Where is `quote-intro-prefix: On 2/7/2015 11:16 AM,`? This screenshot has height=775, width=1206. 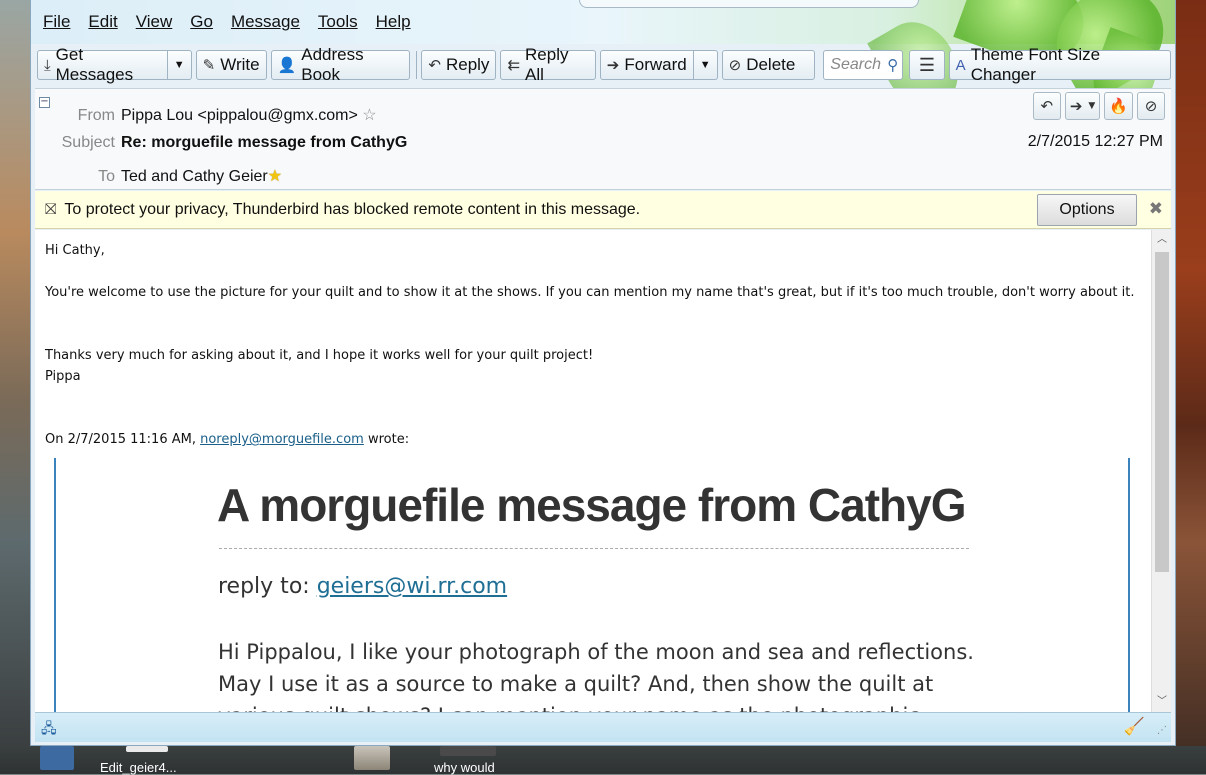
quote-intro-prefix: On 2/7/2015 11:16 AM, is located at coordinates (123, 439).